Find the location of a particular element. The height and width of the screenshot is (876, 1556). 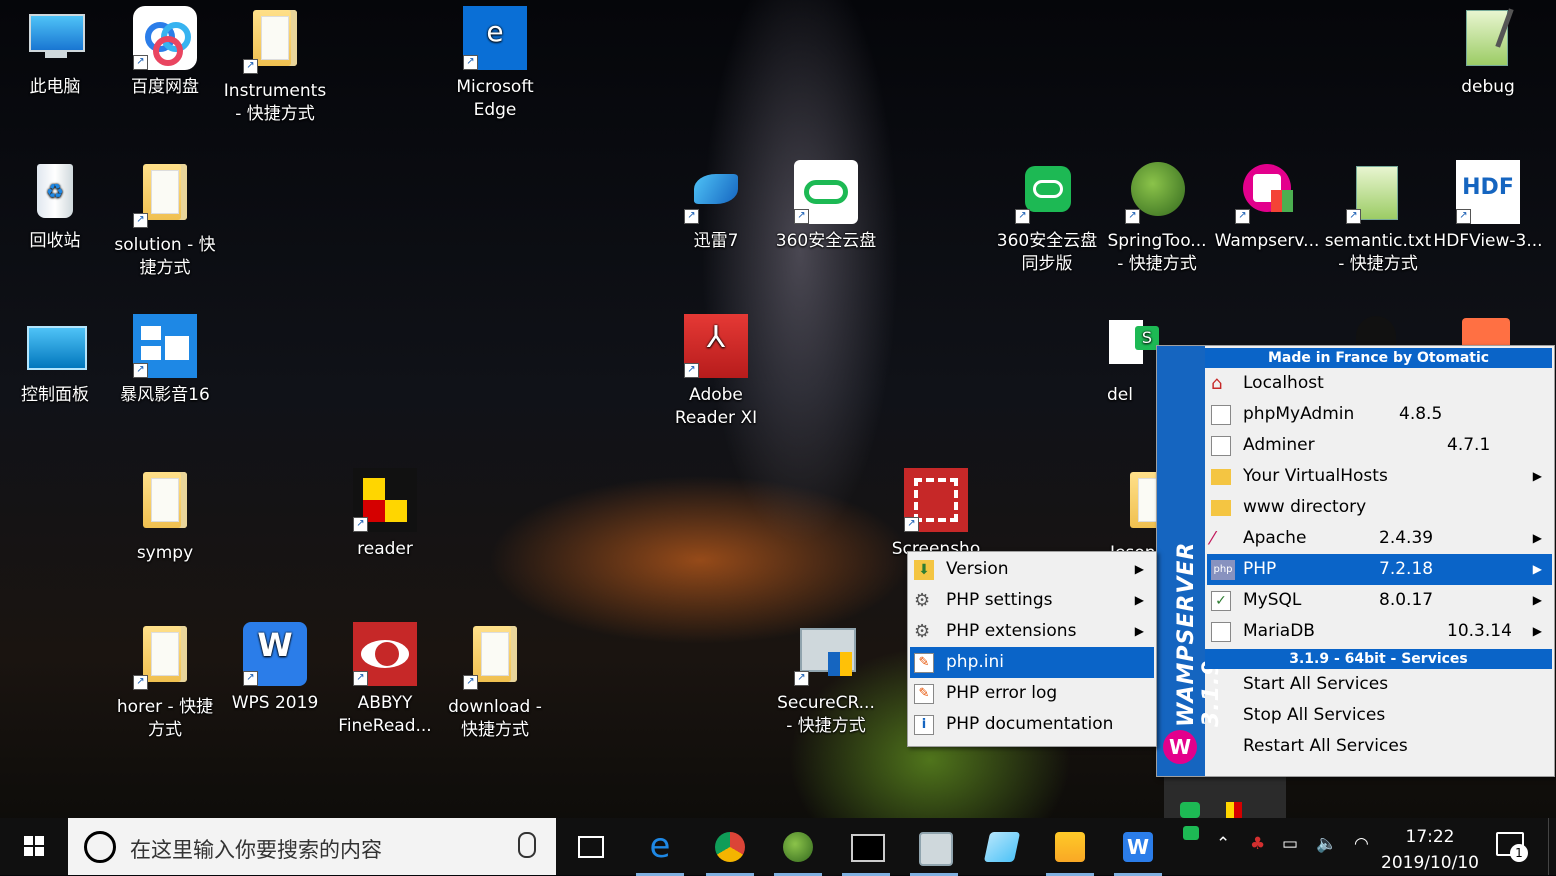

taskbar-file-explorer is located at coordinates (1070, 850).